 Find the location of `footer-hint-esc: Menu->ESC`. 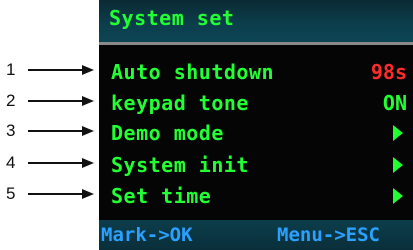

footer-hint-esc: Menu->ESC is located at coordinates (328, 235).